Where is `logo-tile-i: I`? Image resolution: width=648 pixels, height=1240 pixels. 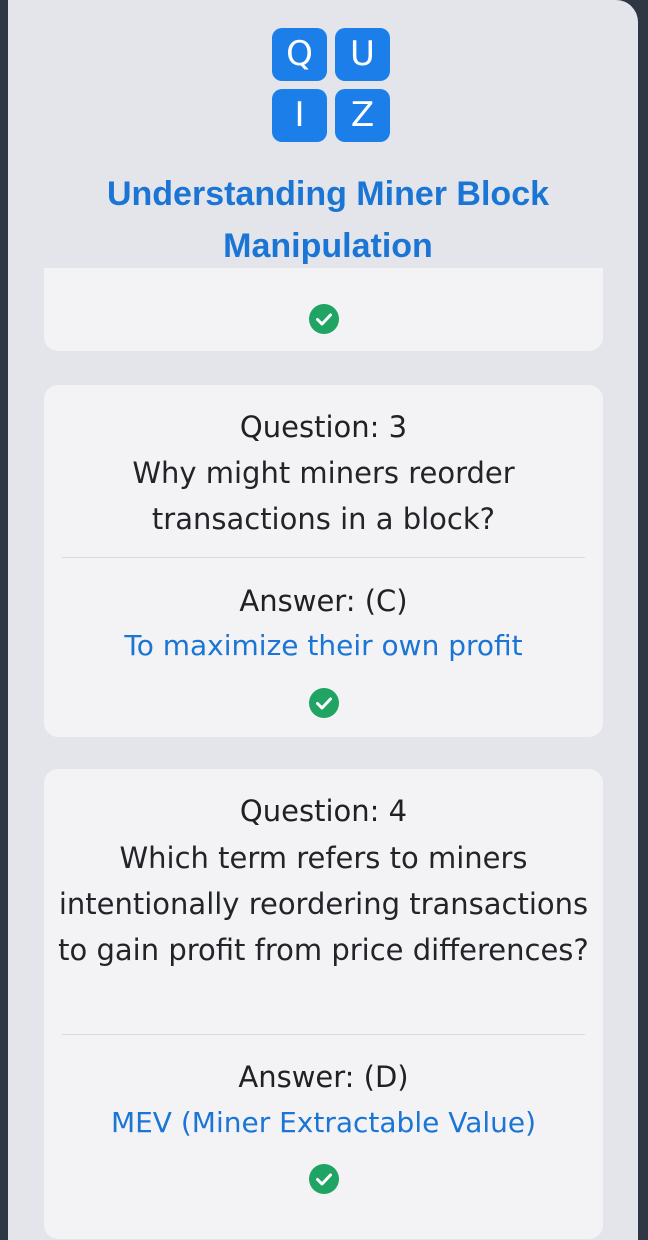
logo-tile-i: I is located at coordinates (299, 115).